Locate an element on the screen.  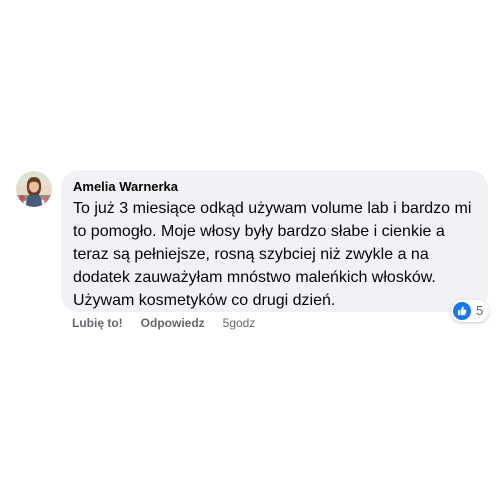
reaction-summary: 5 is located at coordinates (470, 311).